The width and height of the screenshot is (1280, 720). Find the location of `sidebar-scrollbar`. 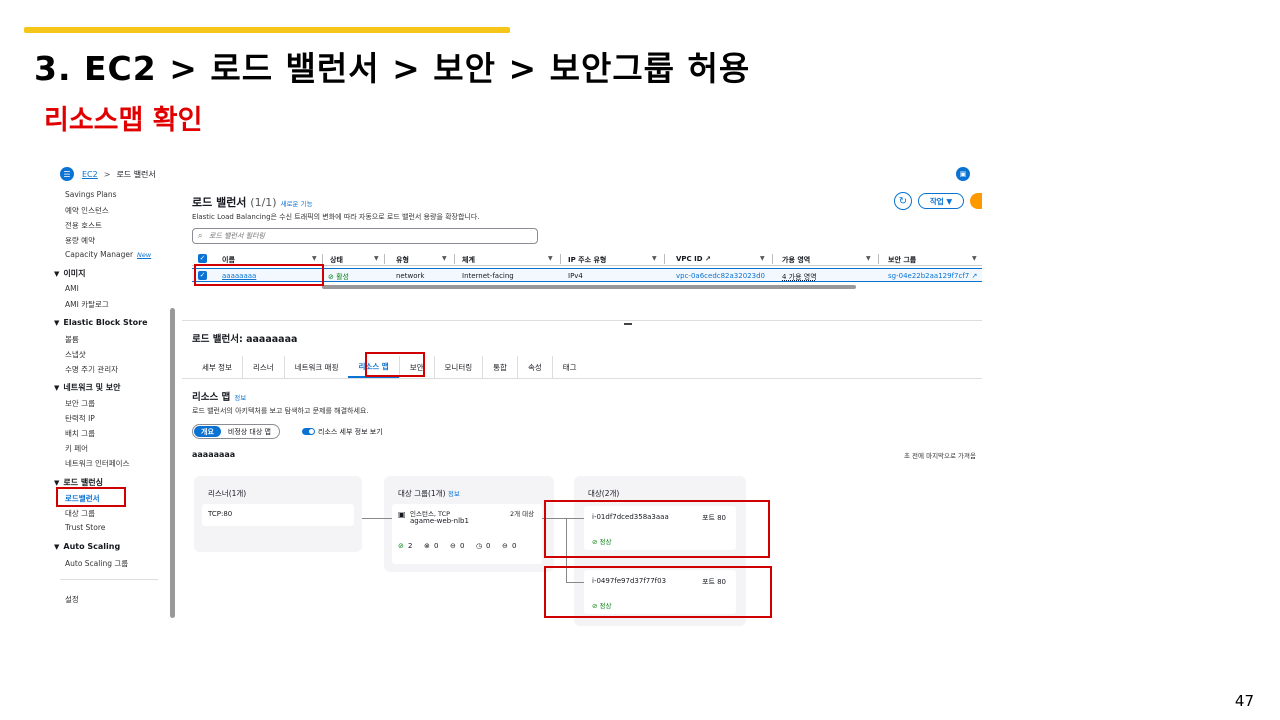

sidebar-scrollbar is located at coordinates (172, 463).